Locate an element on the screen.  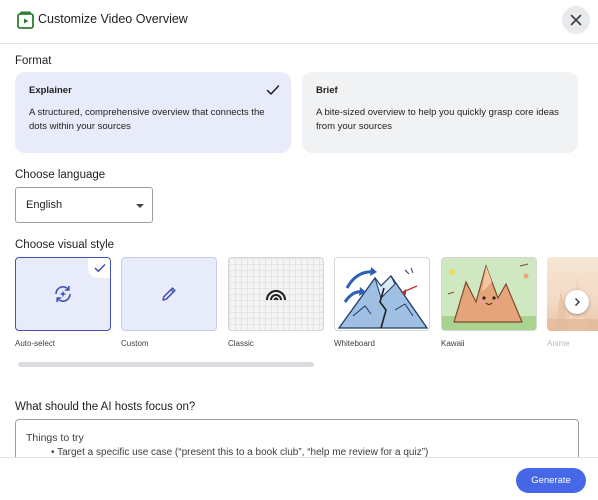
style-tile-kawaii is located at coordinates (489, 294).